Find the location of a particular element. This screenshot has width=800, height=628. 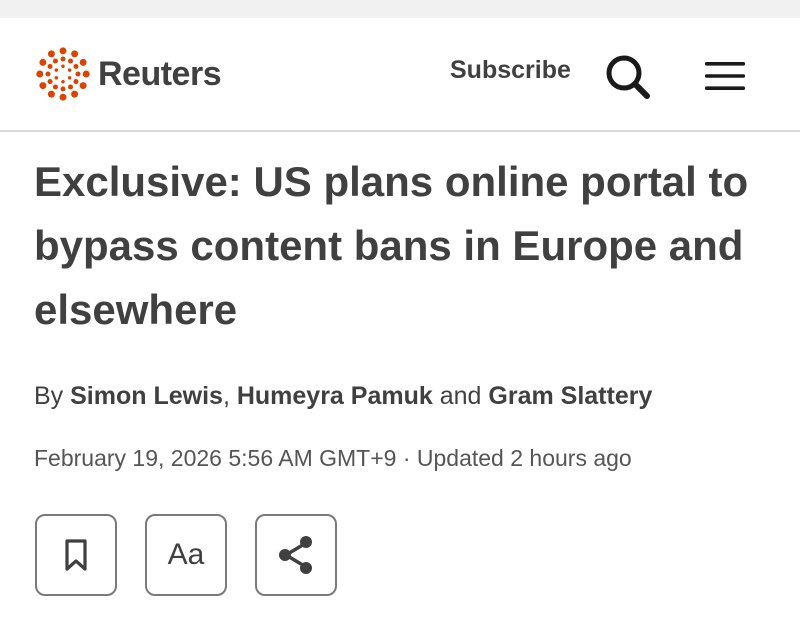

bookmark-icon is located at coordinates (76, 555).